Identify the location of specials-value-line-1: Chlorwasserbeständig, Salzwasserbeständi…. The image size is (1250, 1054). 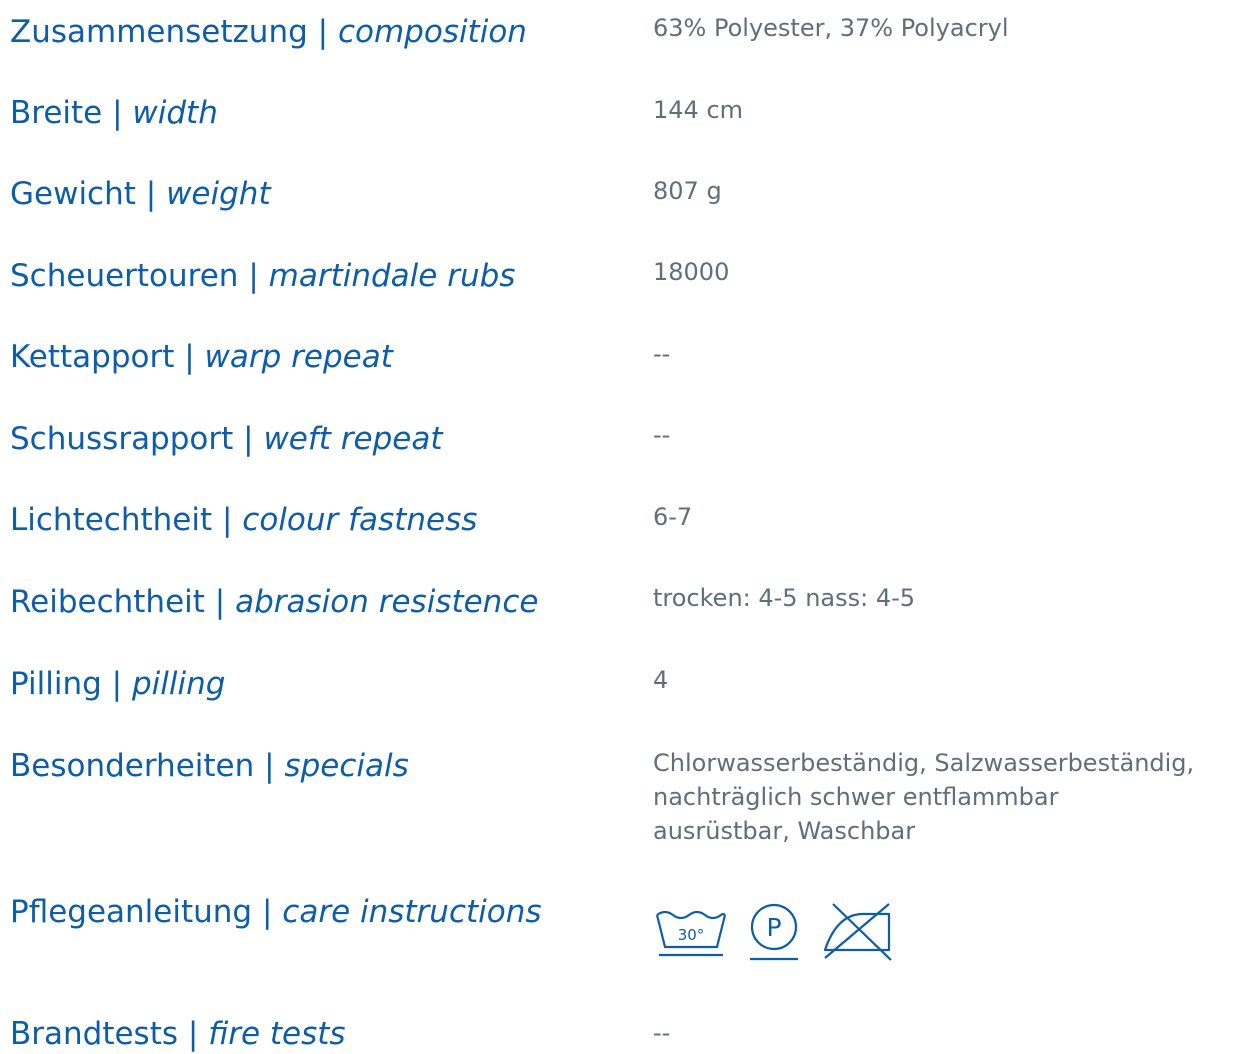
(924, 763).